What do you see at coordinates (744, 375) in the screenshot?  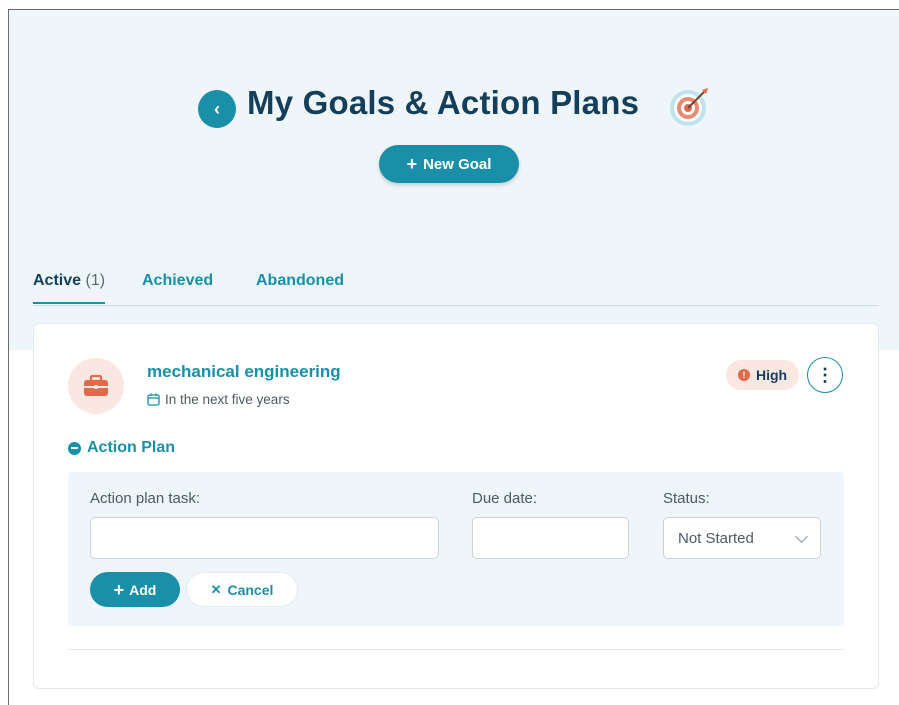 I see `alert-icon: !` at bounding box center [744, 375].